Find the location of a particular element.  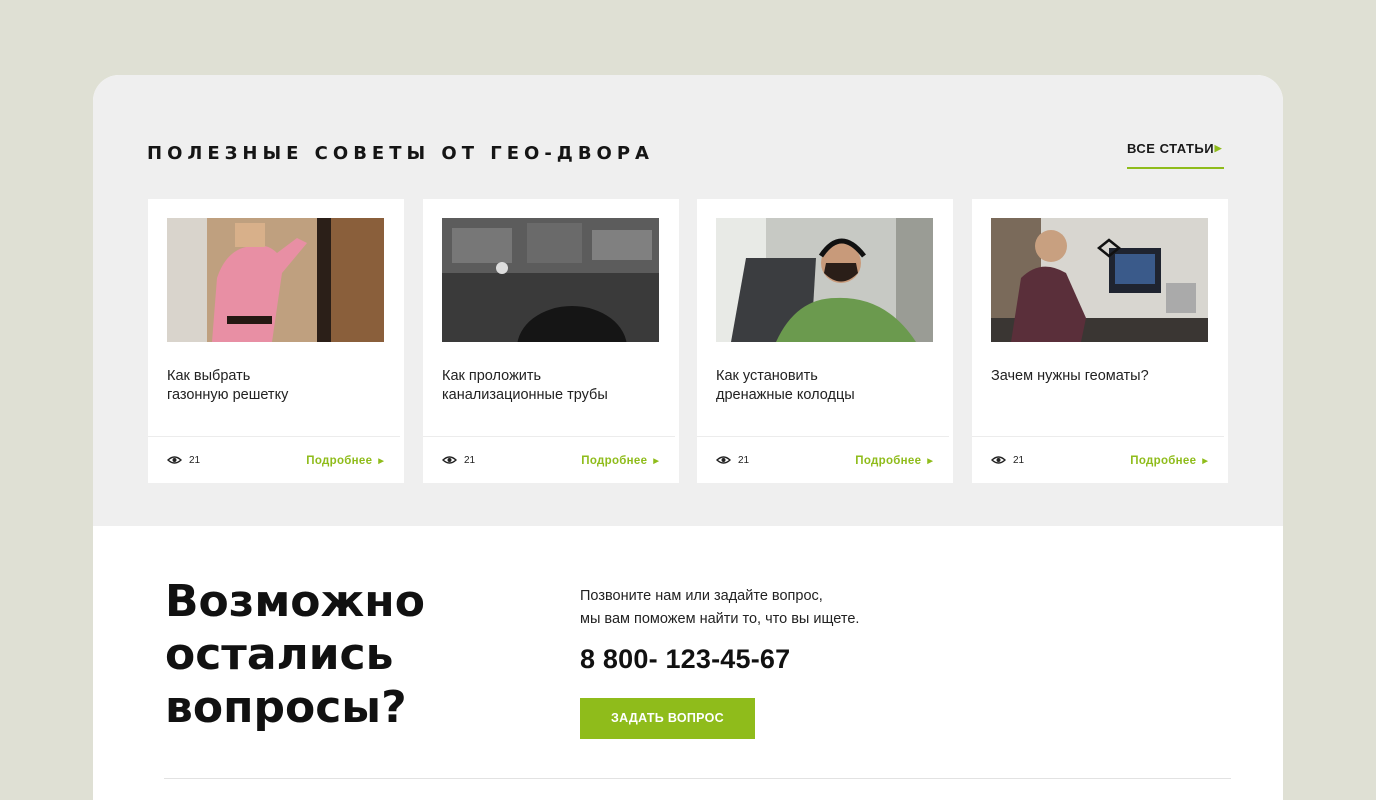

article-title: Зачем нужны геоматы? is located at coordinates (1101, 376).